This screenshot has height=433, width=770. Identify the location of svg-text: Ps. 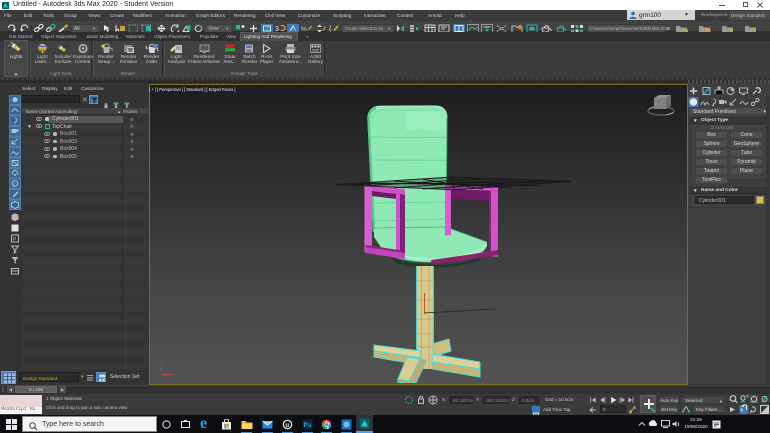
(308, 425).